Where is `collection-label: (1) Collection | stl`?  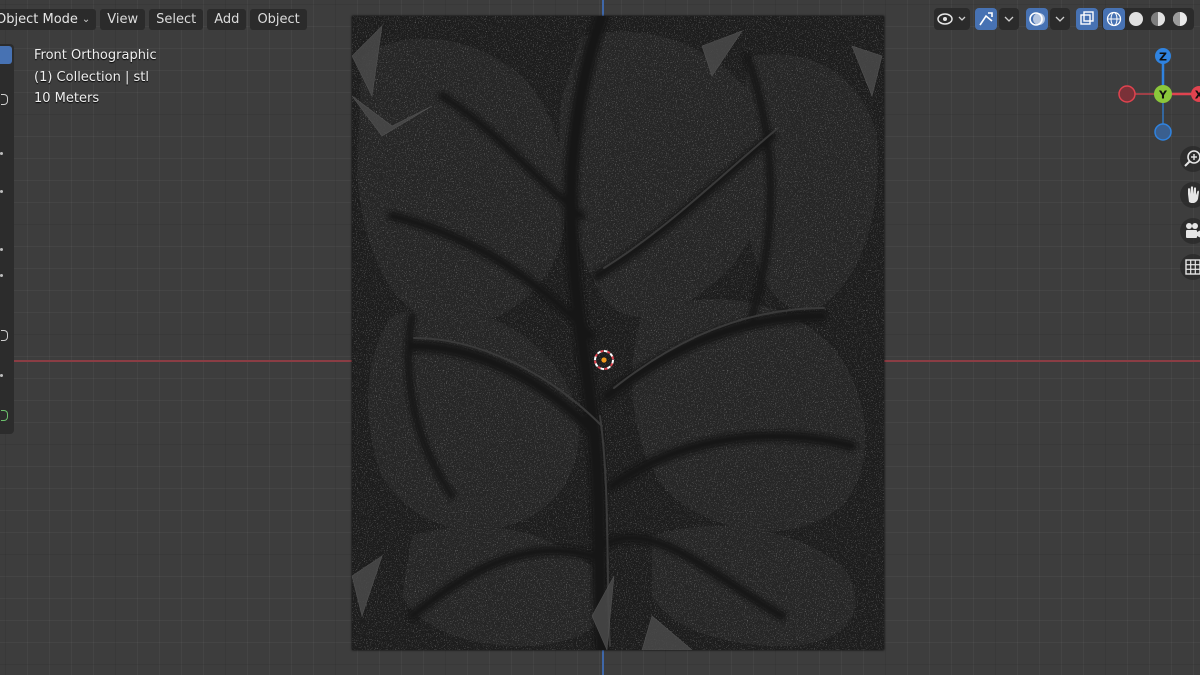
collection-label: (1) Collection | stl is located at coordinates (91, 77).